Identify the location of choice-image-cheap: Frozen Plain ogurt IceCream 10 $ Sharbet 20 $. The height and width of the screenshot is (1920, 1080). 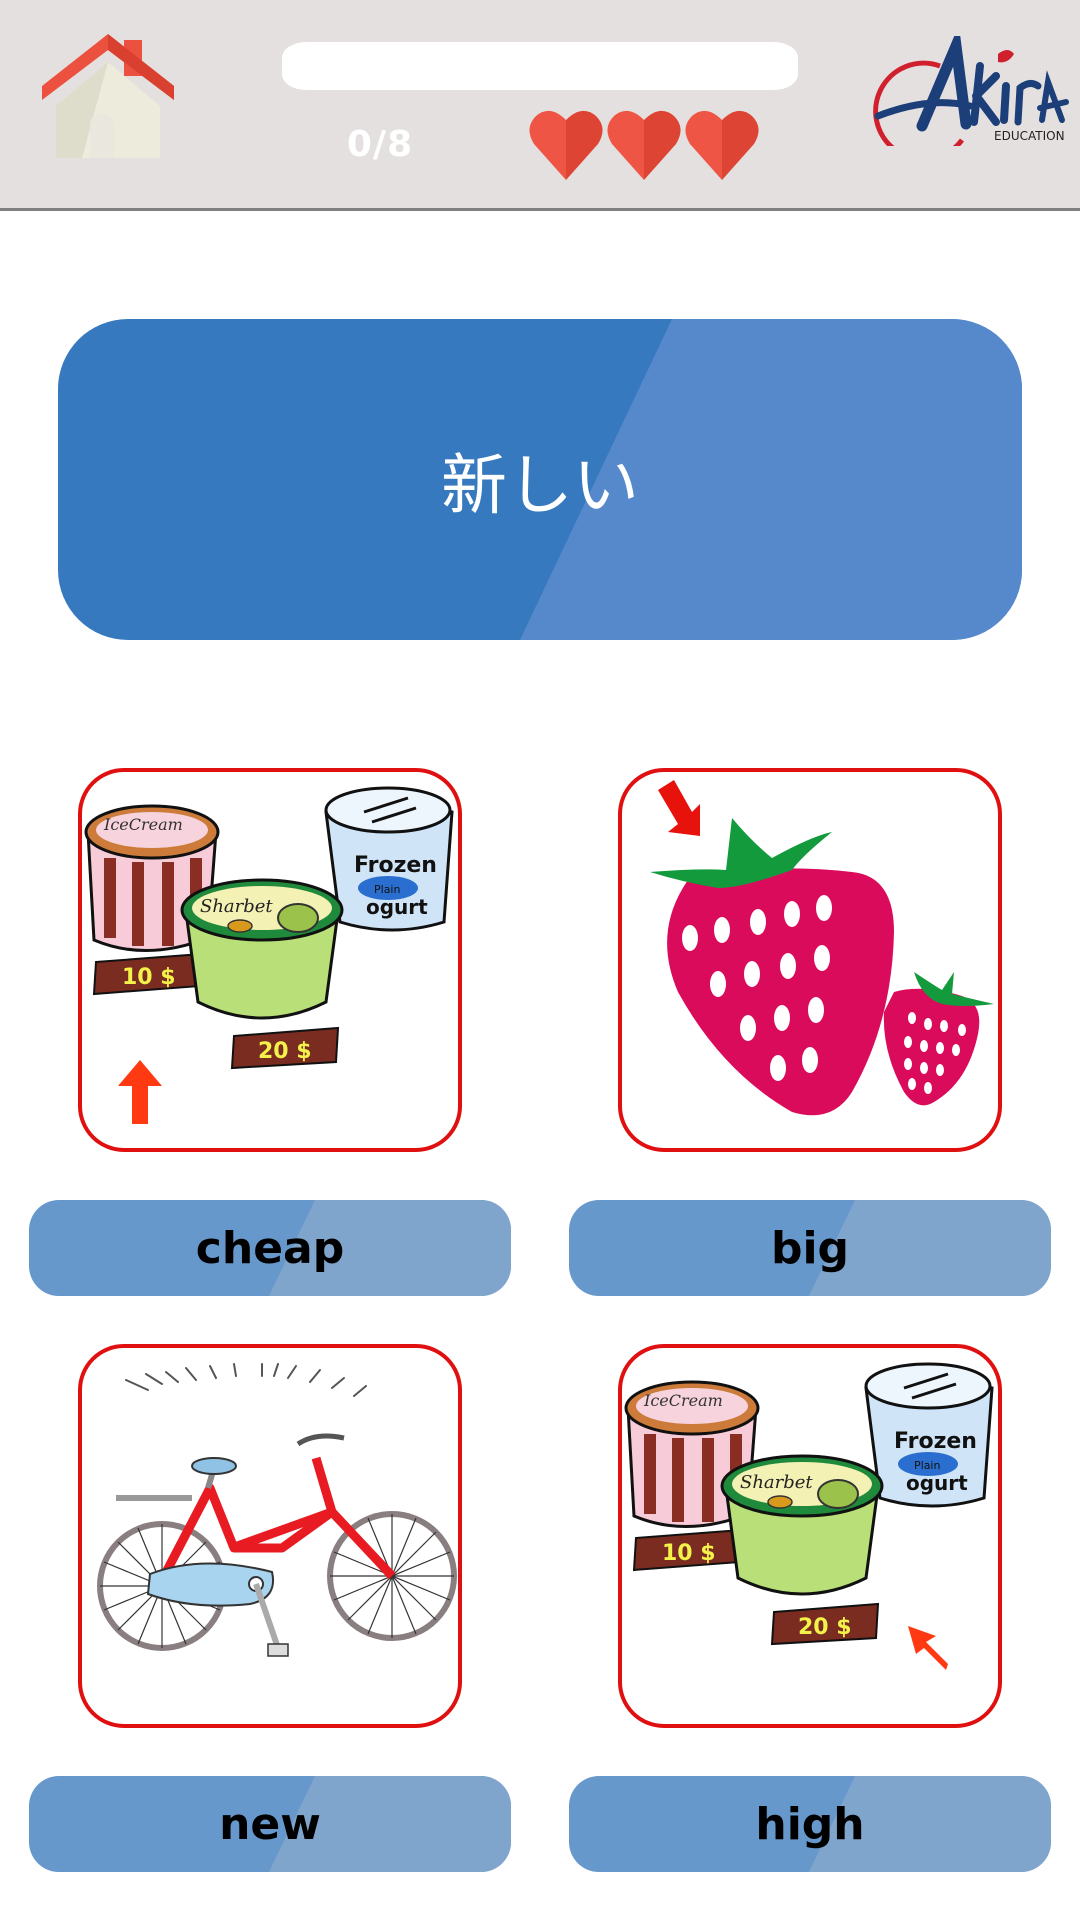
(270, 960).